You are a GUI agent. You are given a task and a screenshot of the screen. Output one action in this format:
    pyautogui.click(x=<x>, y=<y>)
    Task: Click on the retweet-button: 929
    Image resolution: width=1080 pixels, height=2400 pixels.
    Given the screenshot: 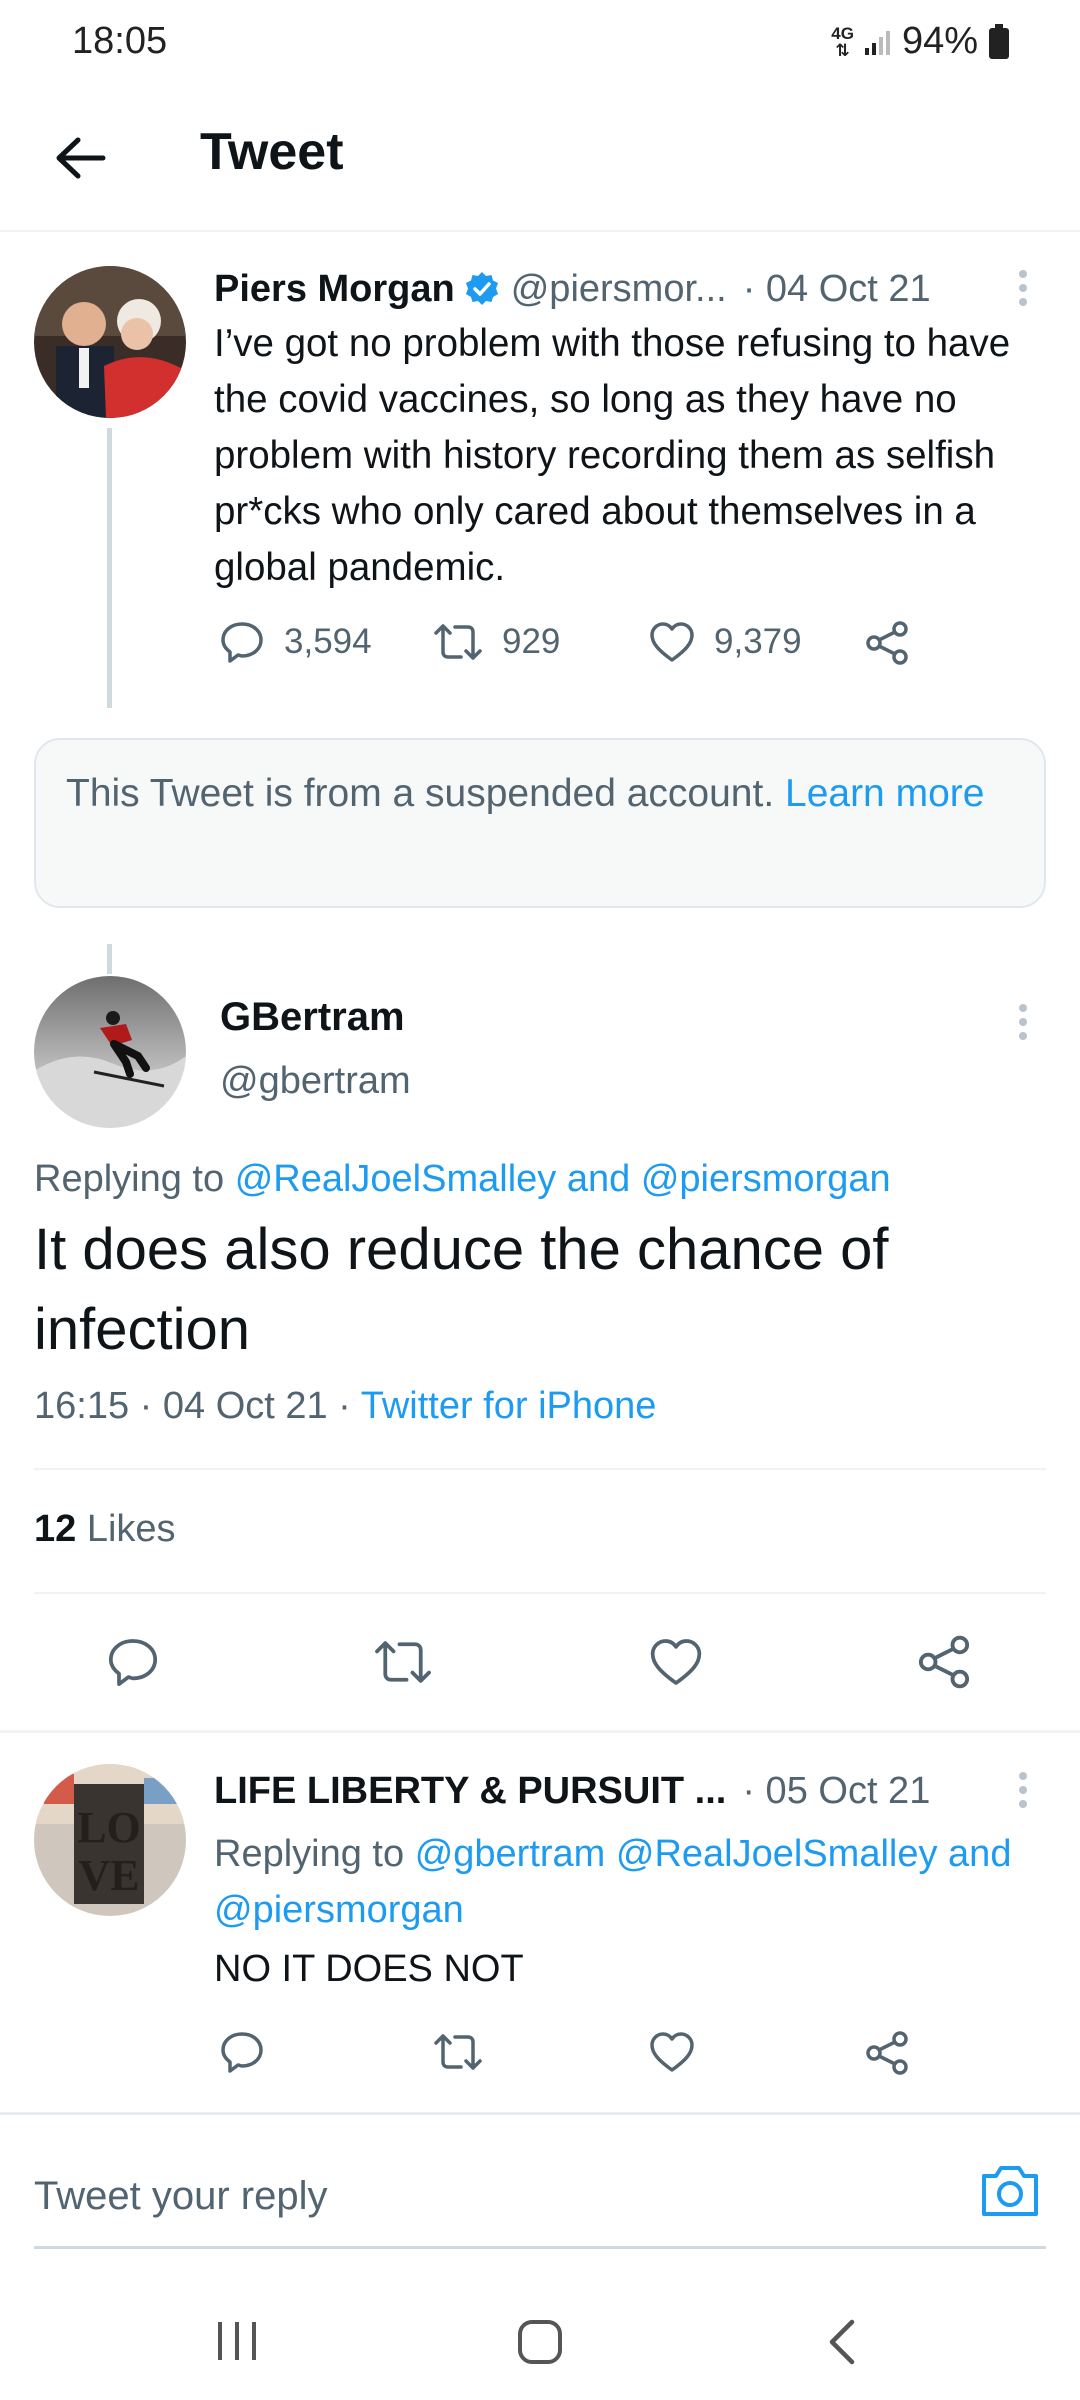 What is the action you would take?
    pyautogui.click(x=496, y=642)
    